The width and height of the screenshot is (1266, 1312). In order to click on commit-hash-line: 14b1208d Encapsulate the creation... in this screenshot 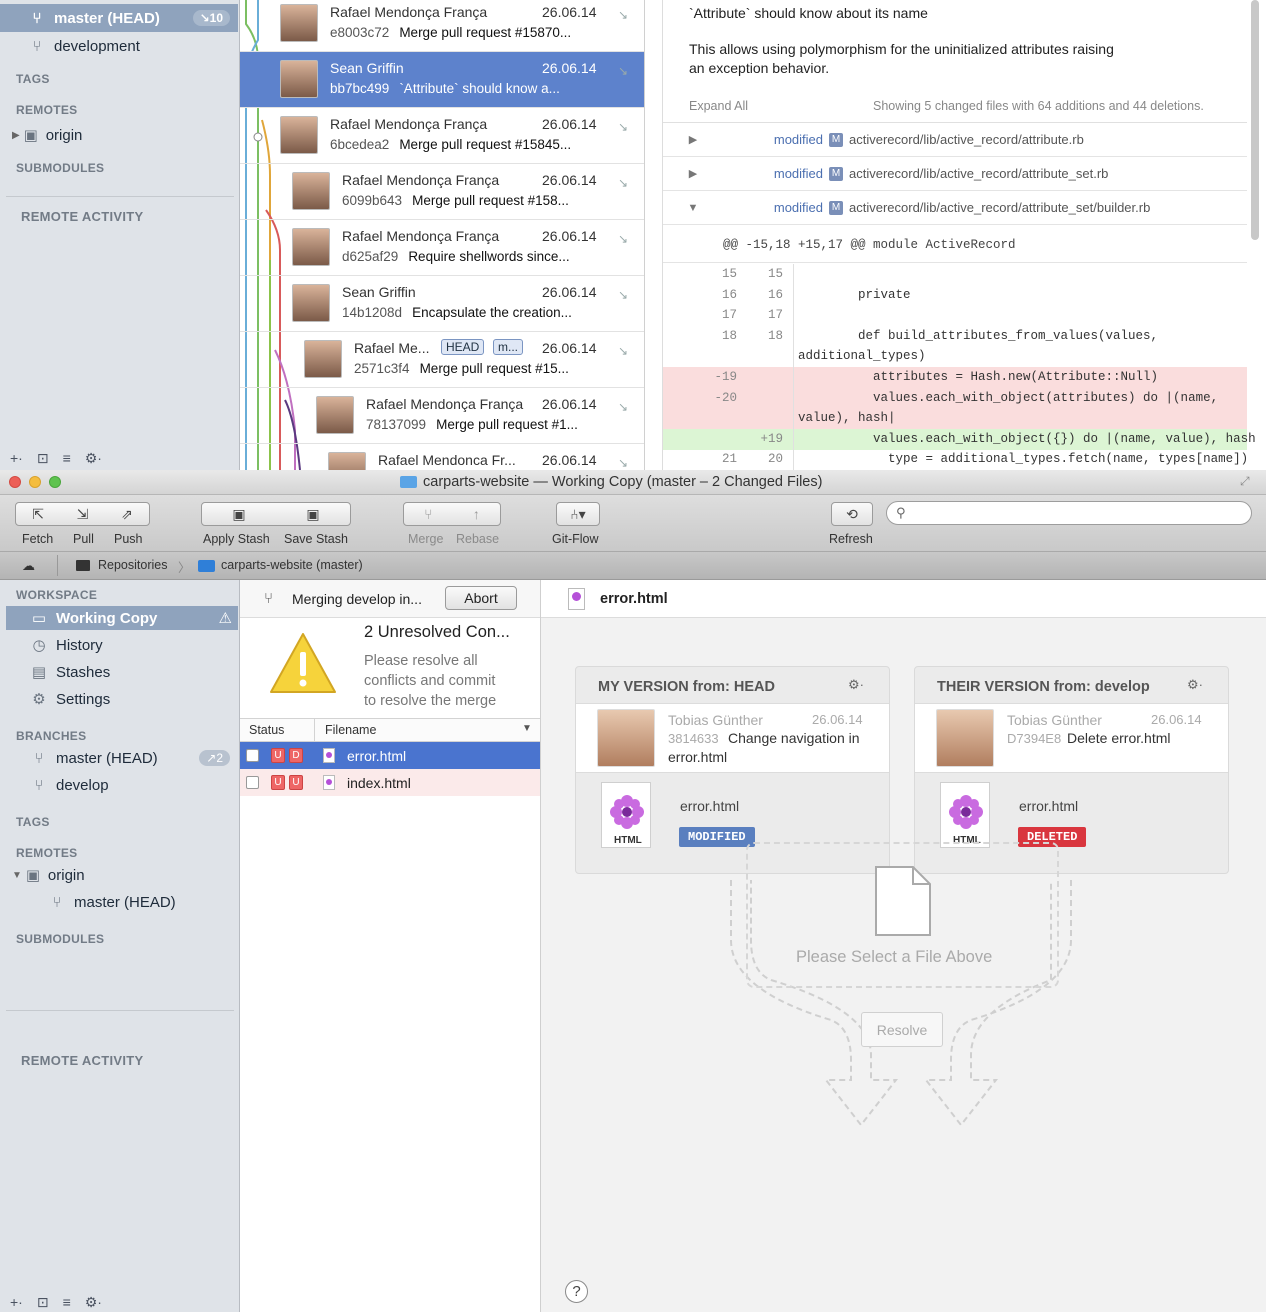, I will do `click(457, 312)`.